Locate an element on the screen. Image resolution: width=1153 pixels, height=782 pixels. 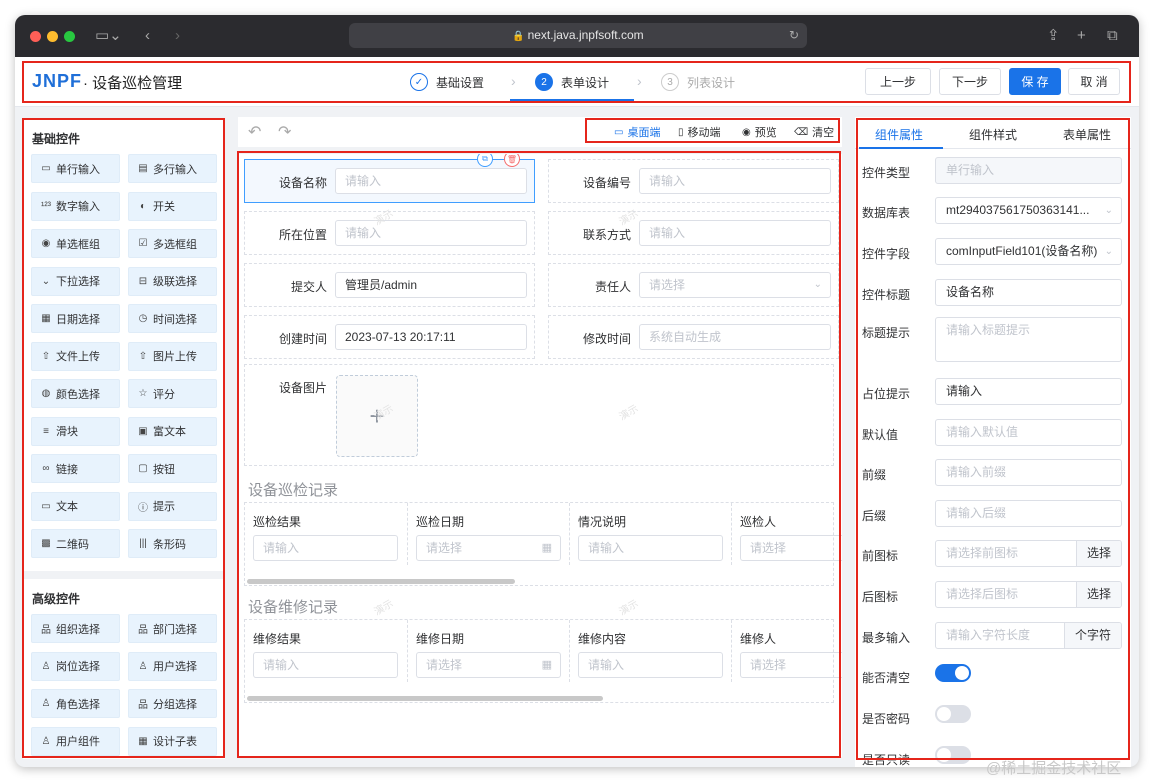
form-item: 提交人 管理员/admin is located at coordinates (389, 285).